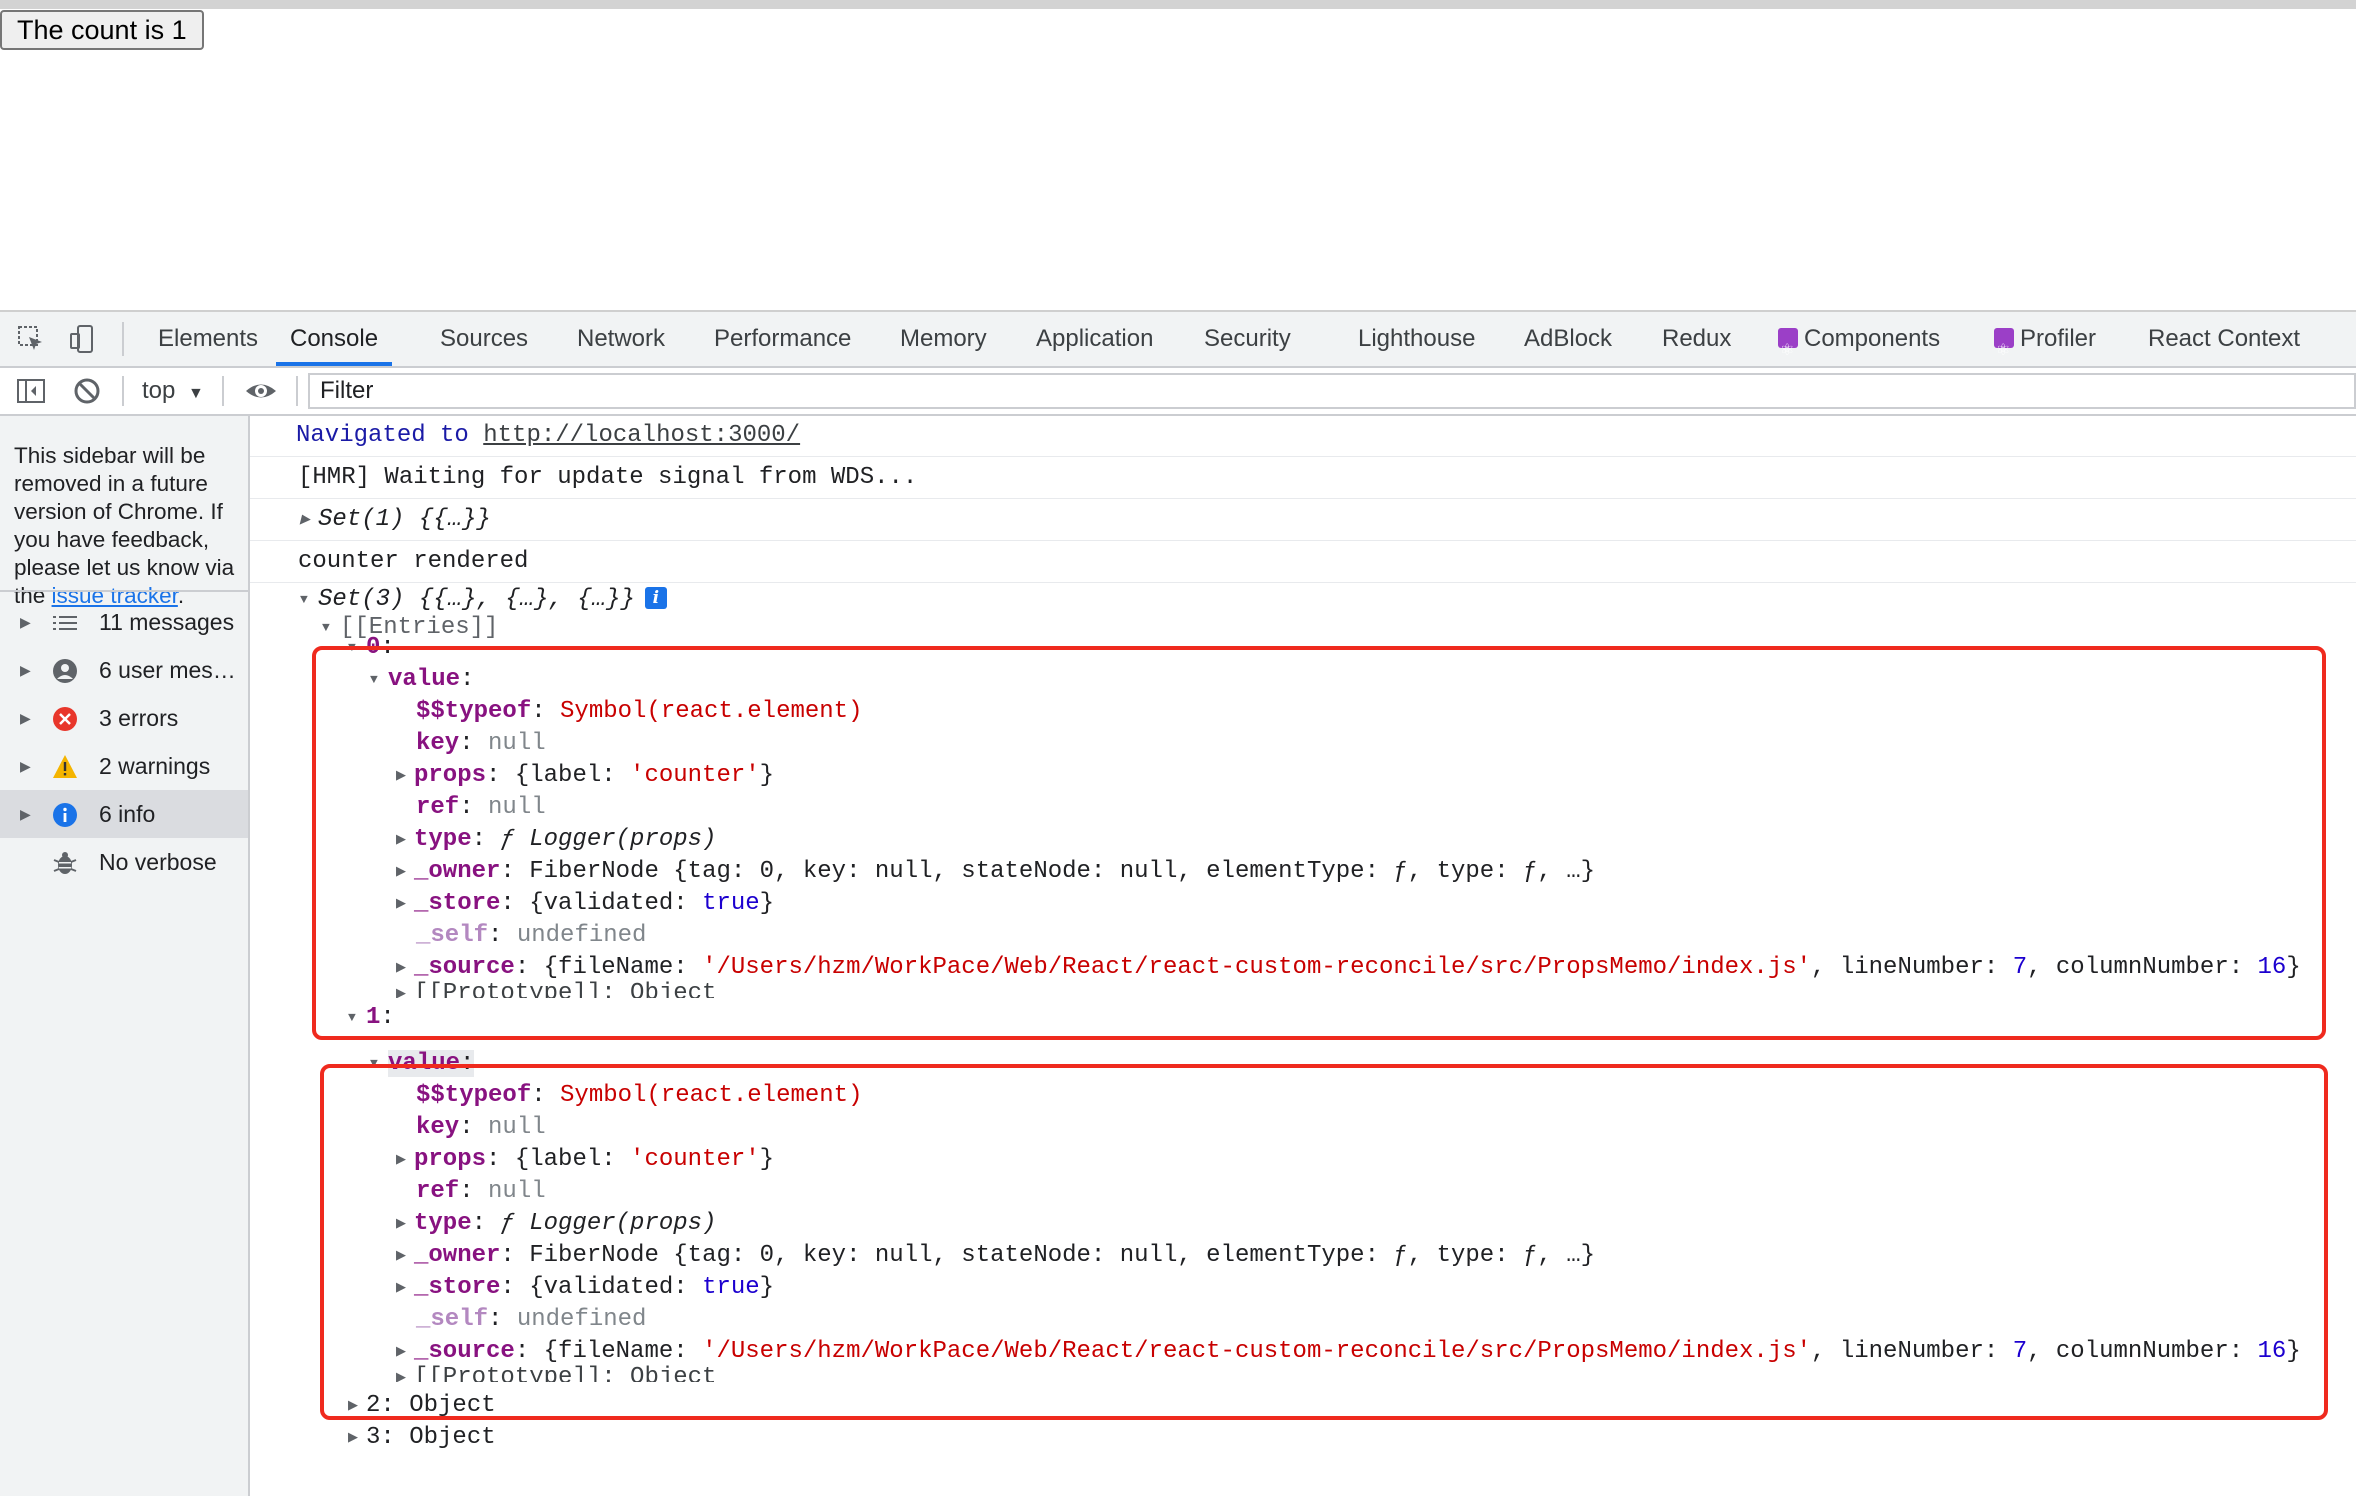 This screenshot has height=1496, width=2356. What do you see at coordinates (261, 391) in the screenshot?
I see `live-expression-eye-icon` at bounding box center [261, 391].